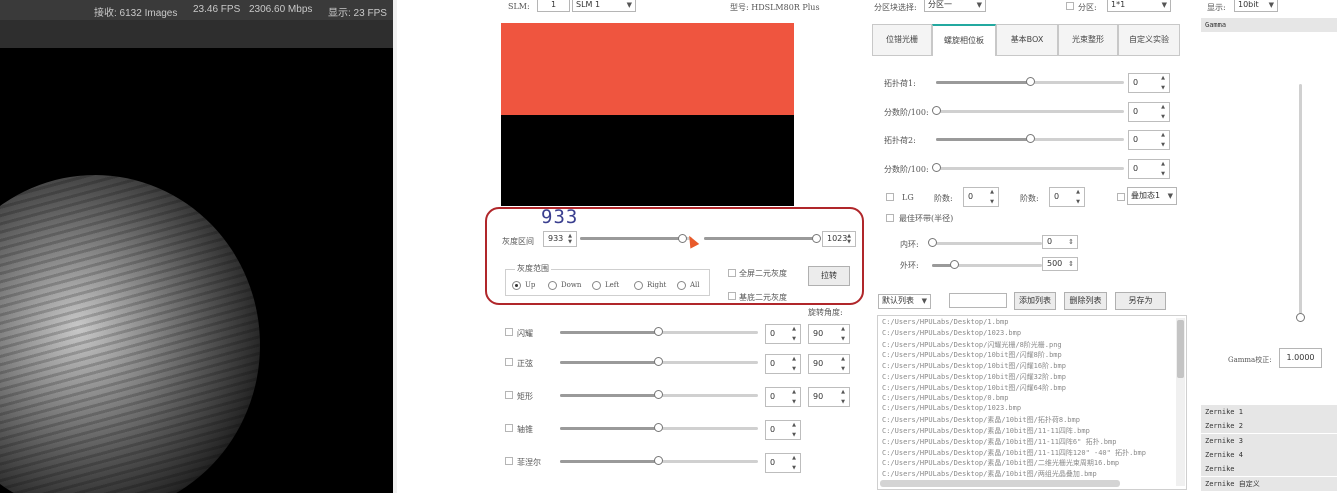 This screenshot has height=493, width=1337. I want to click on overlay-checkbox, so click(1121, 197).